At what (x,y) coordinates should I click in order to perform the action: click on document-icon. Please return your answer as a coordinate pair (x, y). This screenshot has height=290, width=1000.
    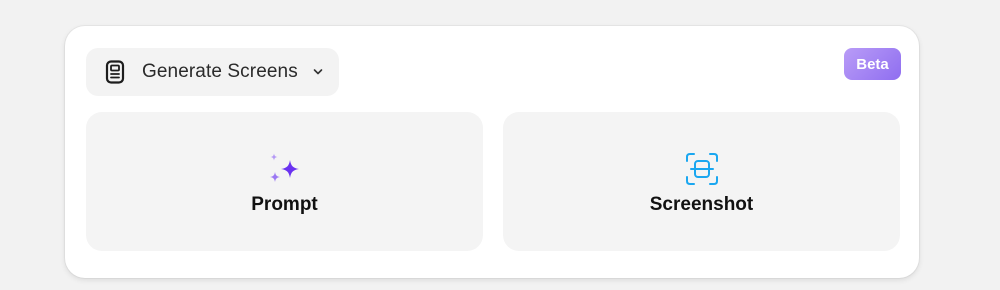
    Looking at the image, I should click on (115, 72).